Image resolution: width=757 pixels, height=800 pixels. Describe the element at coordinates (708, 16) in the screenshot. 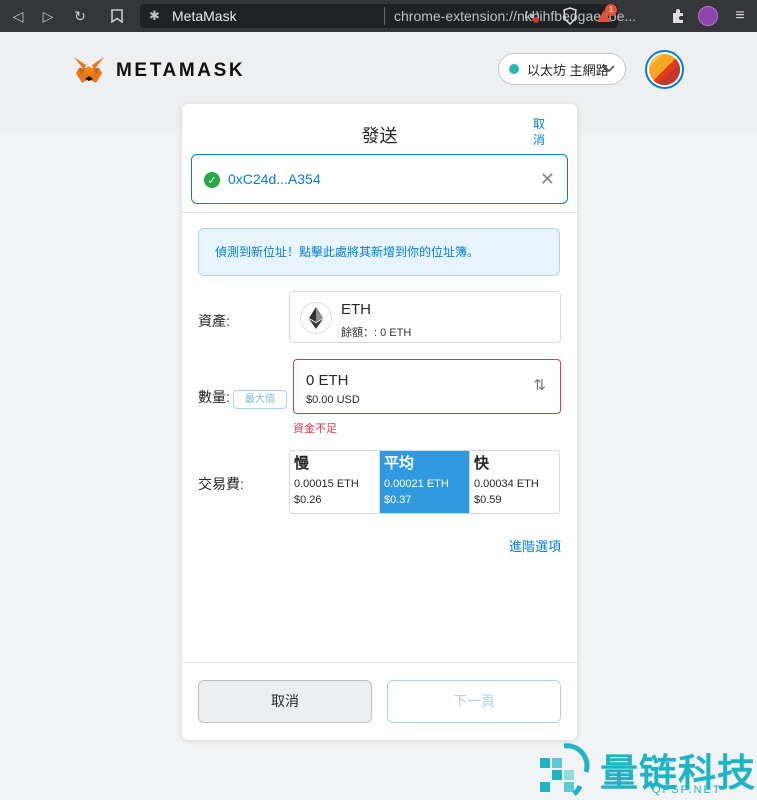

I see `profile-icon` at that location.